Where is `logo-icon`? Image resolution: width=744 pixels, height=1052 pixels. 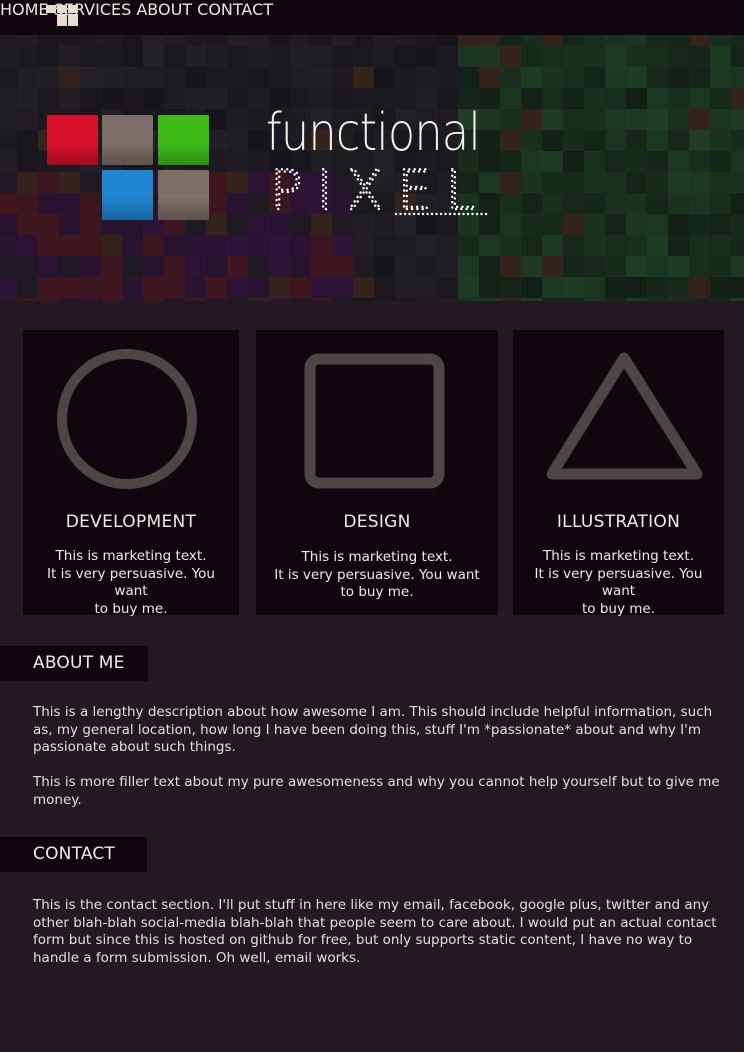
logo-icon is located at coordinates (62, 16).